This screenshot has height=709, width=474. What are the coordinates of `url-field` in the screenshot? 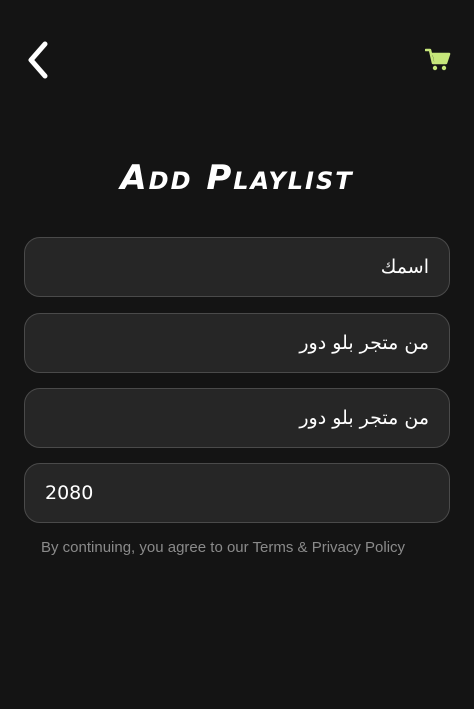 It's located at (237, 343).